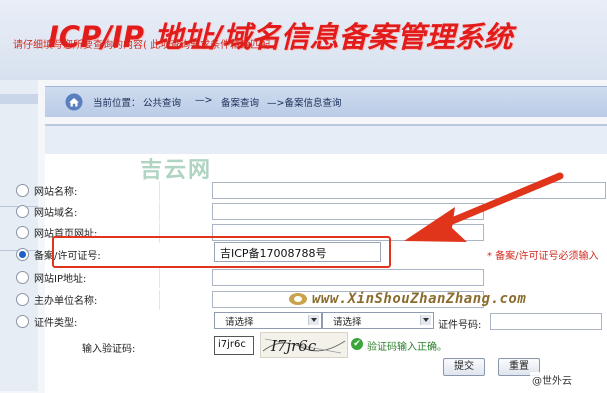  I want to click on red-arrow-annotation, so click(484, 207).